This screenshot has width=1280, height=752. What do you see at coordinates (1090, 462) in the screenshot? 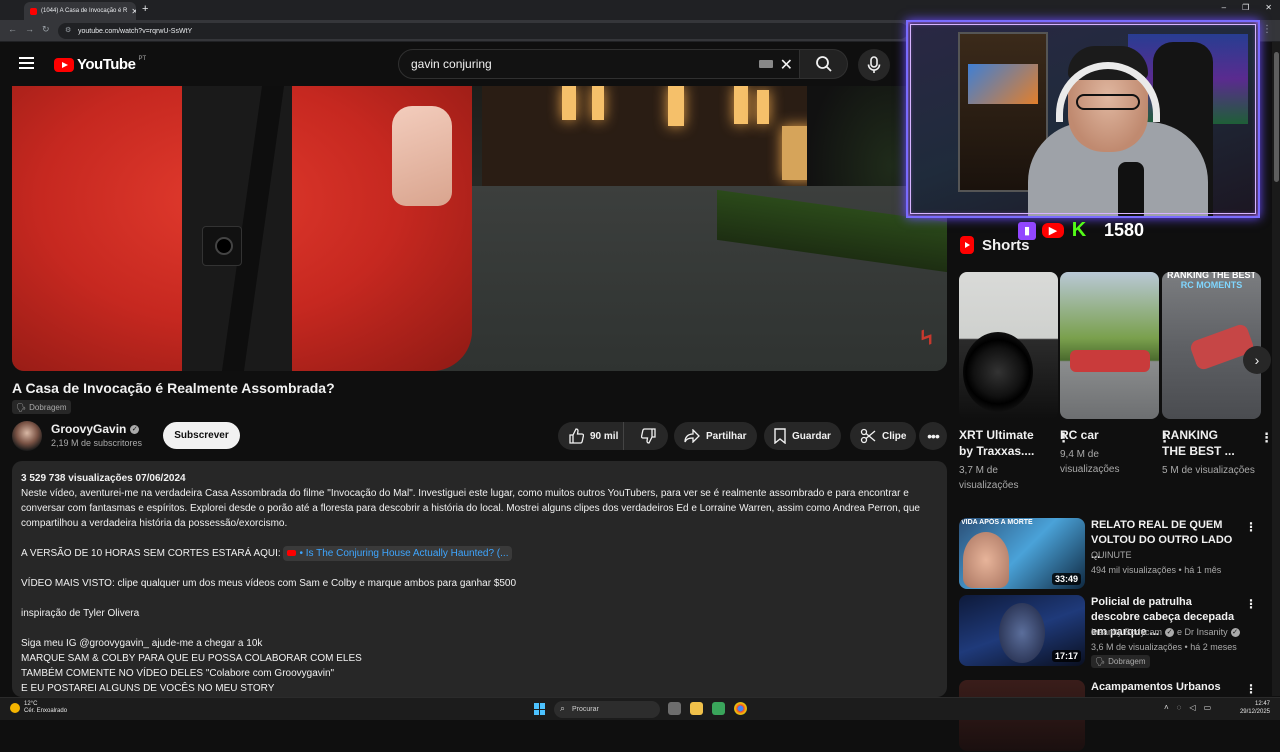
I see `short-views: 9,4 M de visualizações` at bounding box center [1090, 462].